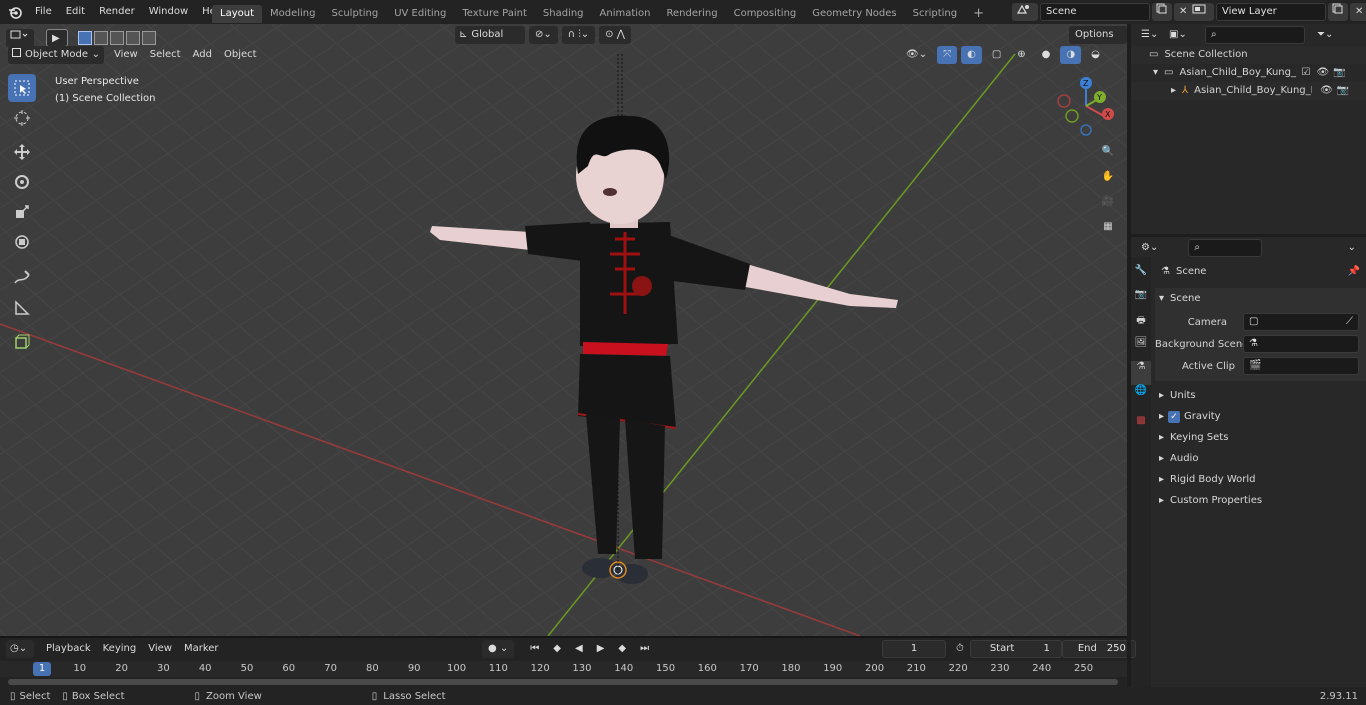  I want to click on xray-icon: ▢, so click(996, 55).